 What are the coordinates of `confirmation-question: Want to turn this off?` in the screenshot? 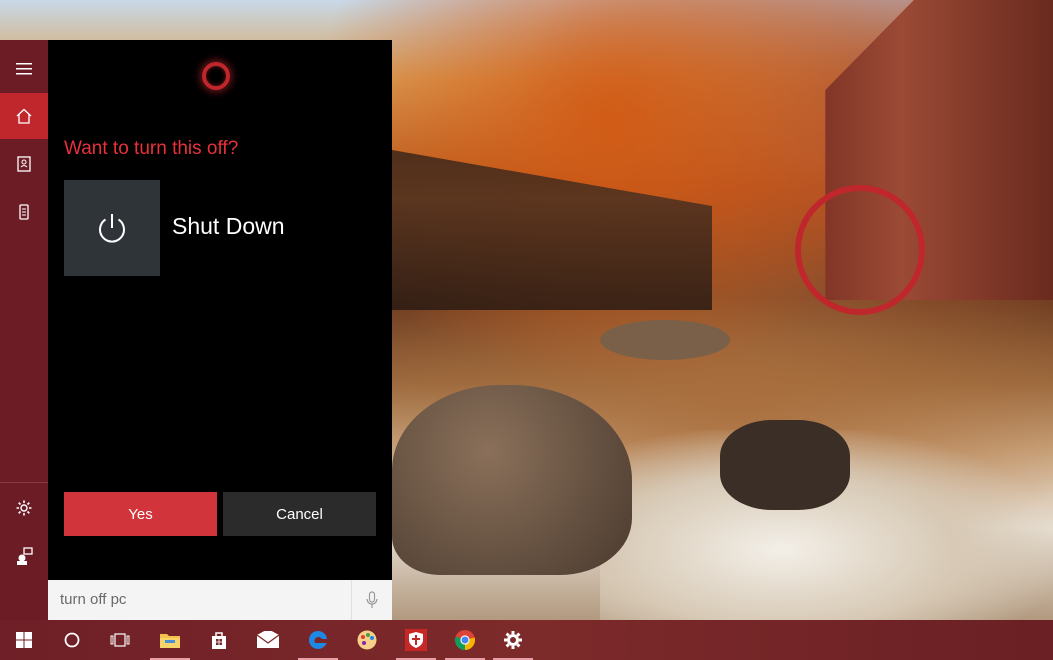 It's located at (151, 148).